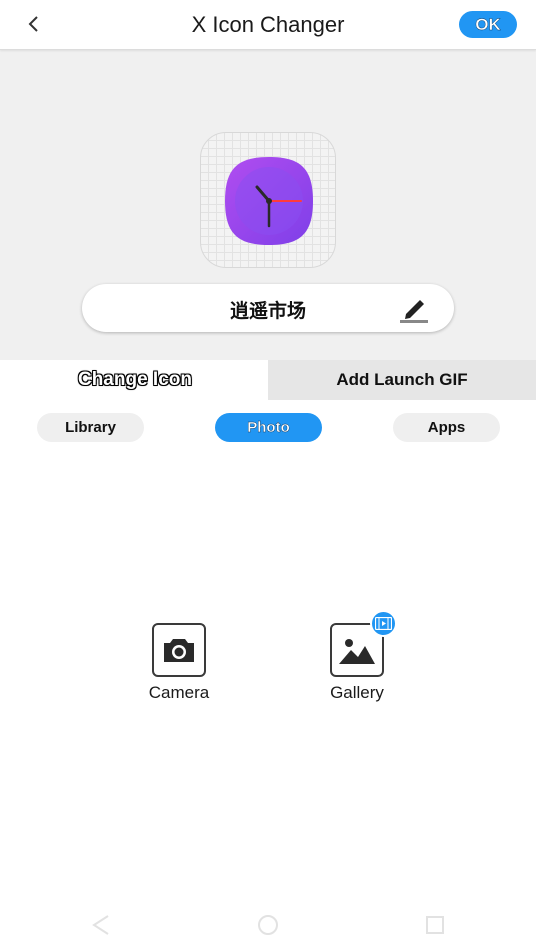  I want to click on video-badge, so click(383, 623).